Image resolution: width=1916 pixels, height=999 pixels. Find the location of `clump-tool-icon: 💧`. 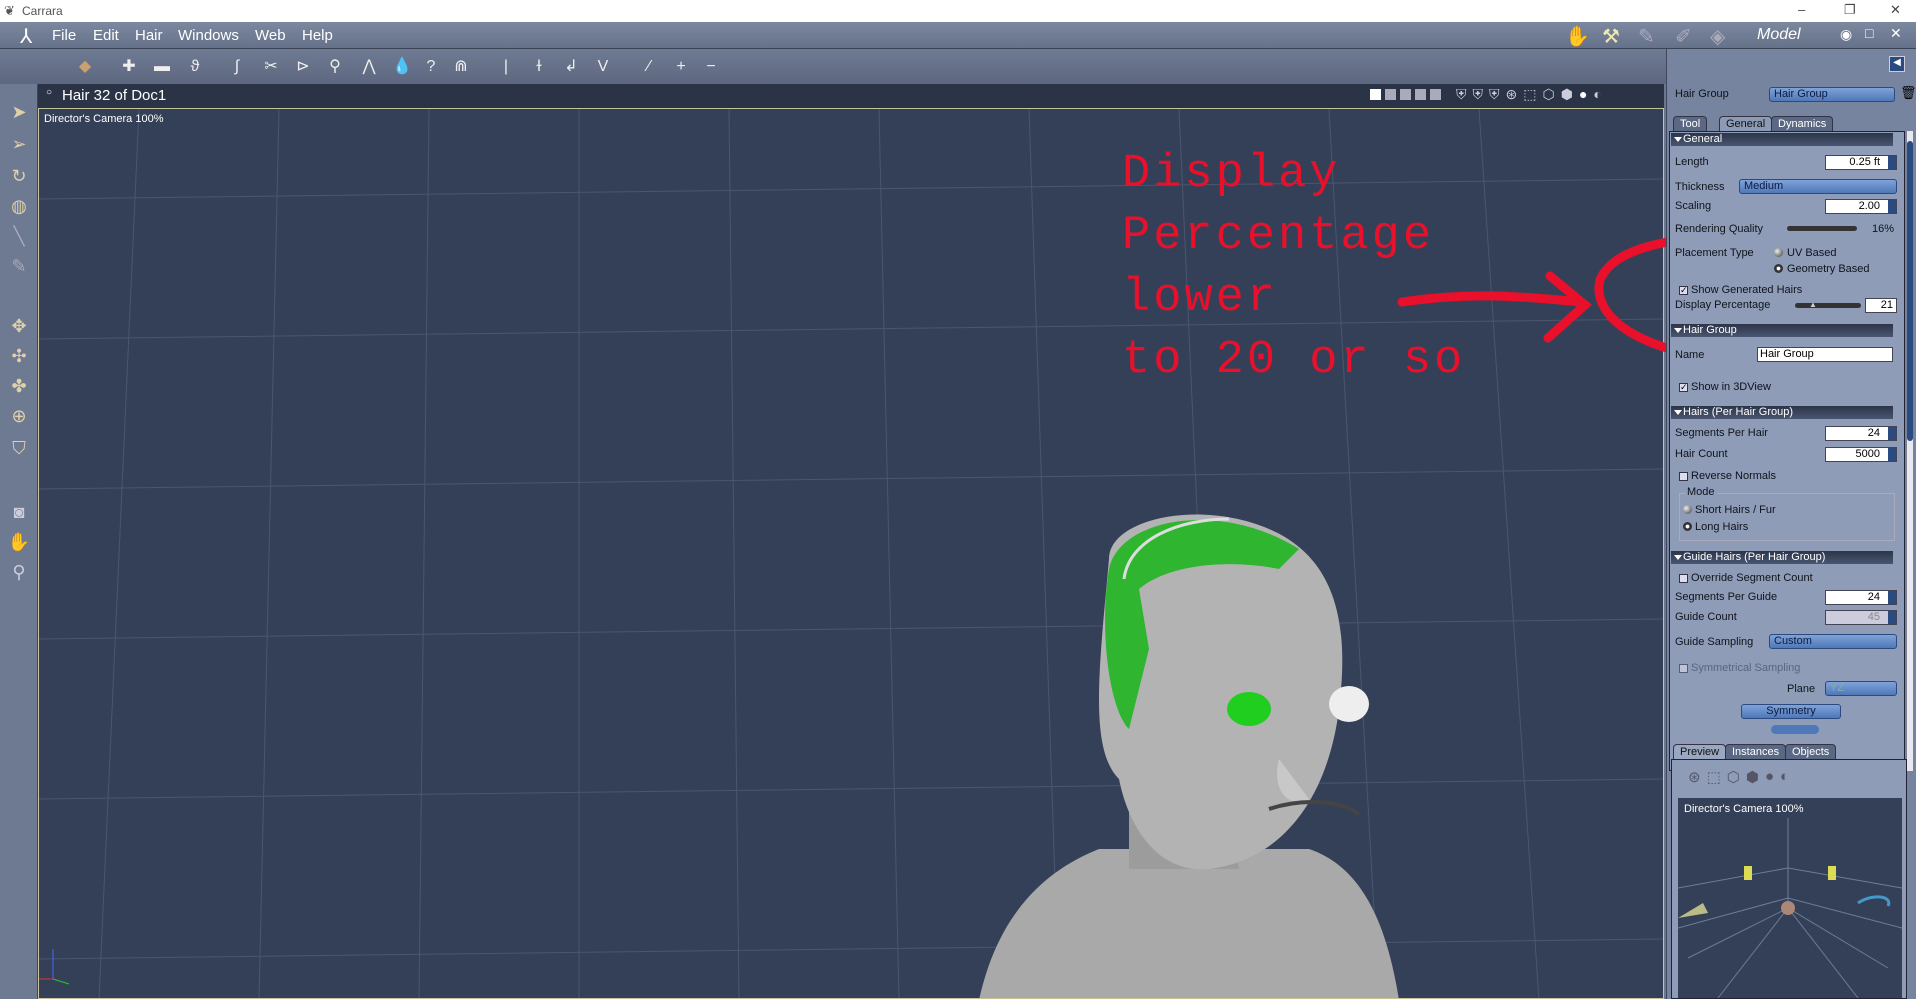

clump-tool-icon: 💧 is located at coordinates (402, 67).